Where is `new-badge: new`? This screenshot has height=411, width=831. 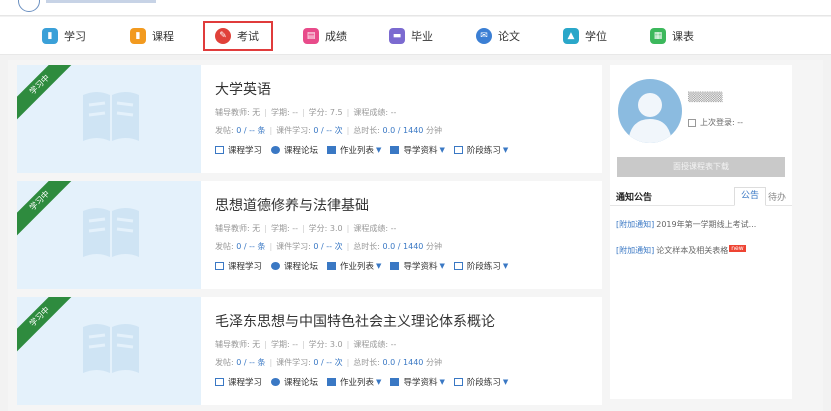 new-badge: new is located at coordinates (737, 248).